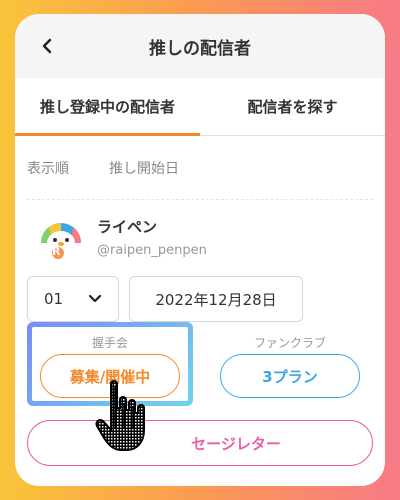 This screenshot has width=400, height=500. I want to click on back-button, so click(47, 46).